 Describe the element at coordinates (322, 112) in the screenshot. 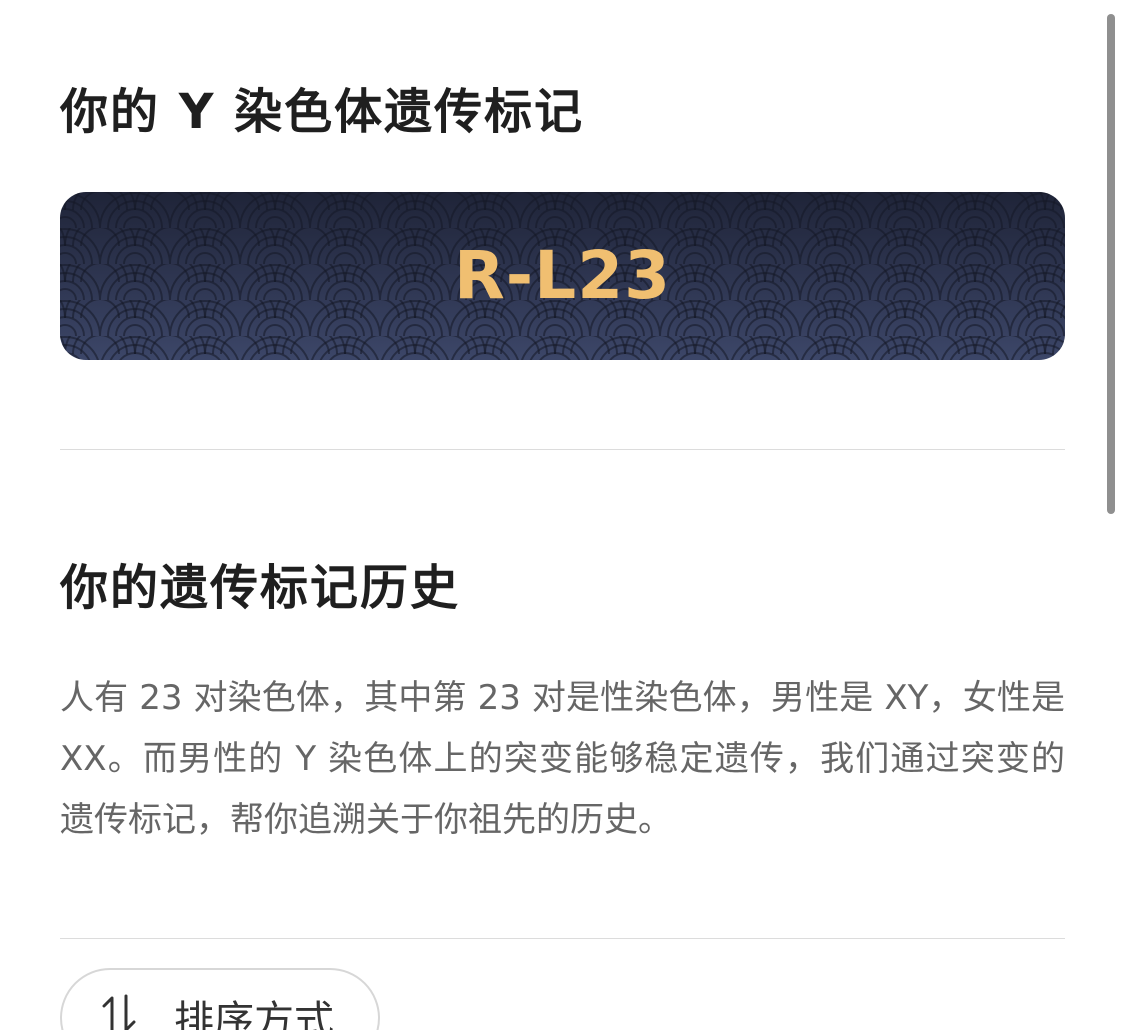

I see `ychromosome-marker-title: 你的 Y 染色体遗传标记` at that location.